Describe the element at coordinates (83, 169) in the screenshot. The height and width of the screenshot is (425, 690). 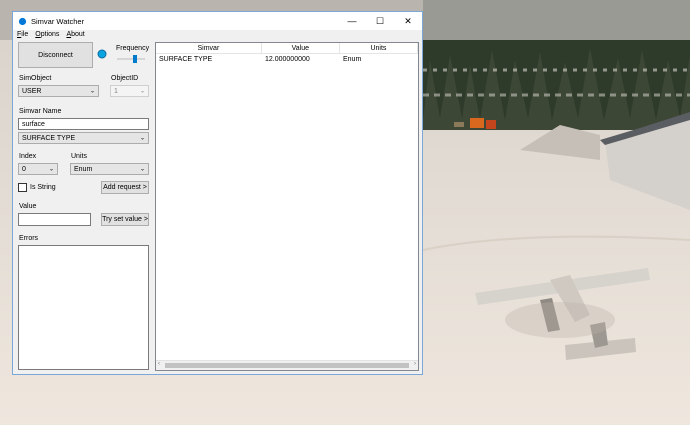
I see `units-value: Enum` at that location.